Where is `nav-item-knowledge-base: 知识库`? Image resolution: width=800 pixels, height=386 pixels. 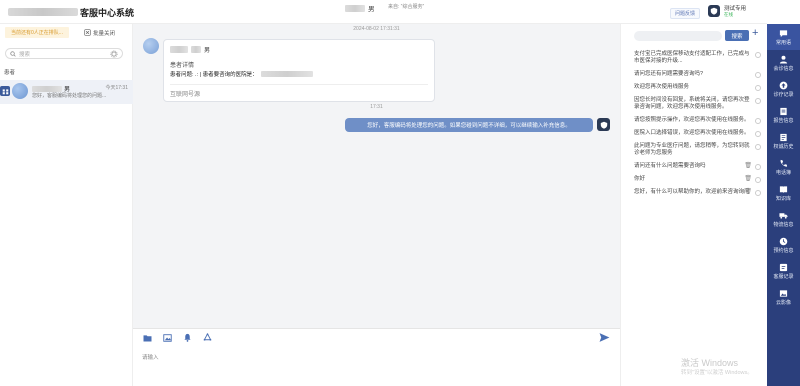 nav-item-knowledge-base: 知识库 is located at coordinates (783, 193).